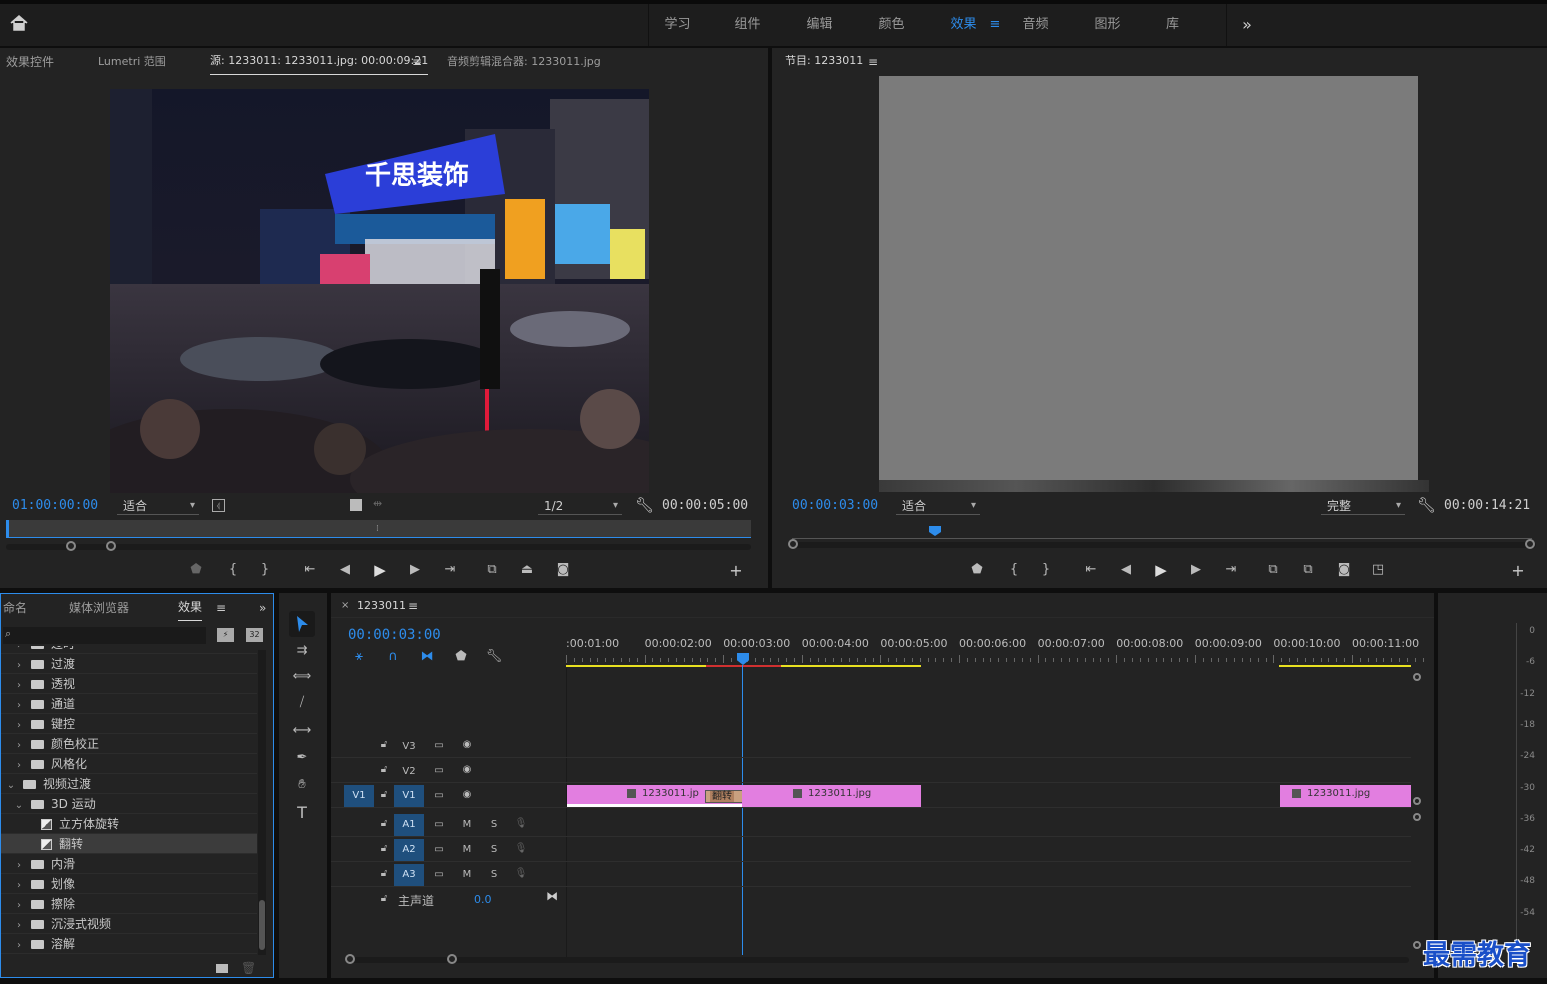 This screenshot has height=984, width=1547. What do you see at coordinates (248, 968) in the screenshot?
I see `trash-icon: 🗑︎` at bounding box center [248, 968].